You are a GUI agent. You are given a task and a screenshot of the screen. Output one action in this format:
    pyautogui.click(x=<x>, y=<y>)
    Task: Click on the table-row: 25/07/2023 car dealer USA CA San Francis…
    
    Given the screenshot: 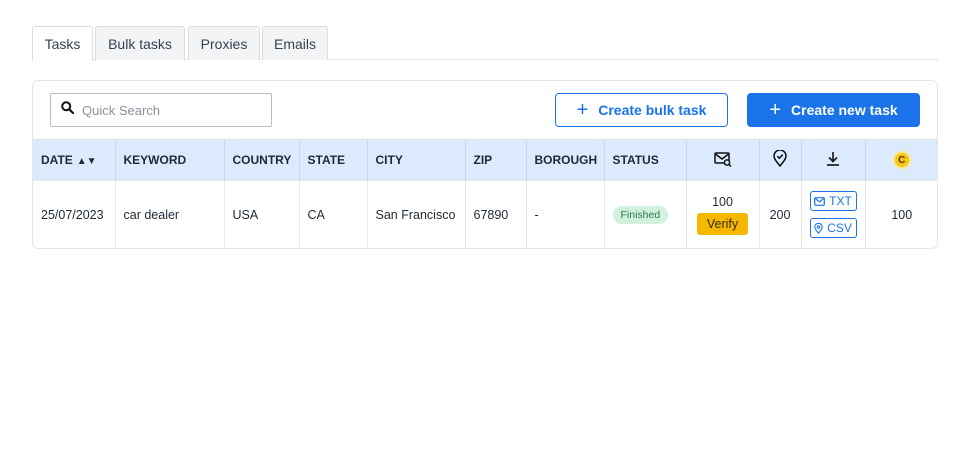 What is the action you would take?
    pyautogui.click(x=485, y=214)
    